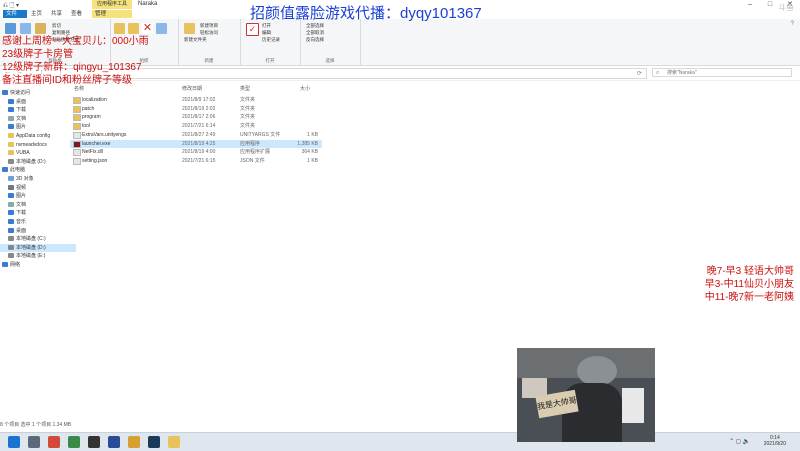 The width and height of the screenshot is (800, 451). Describe the element at coordinates (21, 230) in the screenshot. I see `sidebar-item-label: 桌面` at that location.